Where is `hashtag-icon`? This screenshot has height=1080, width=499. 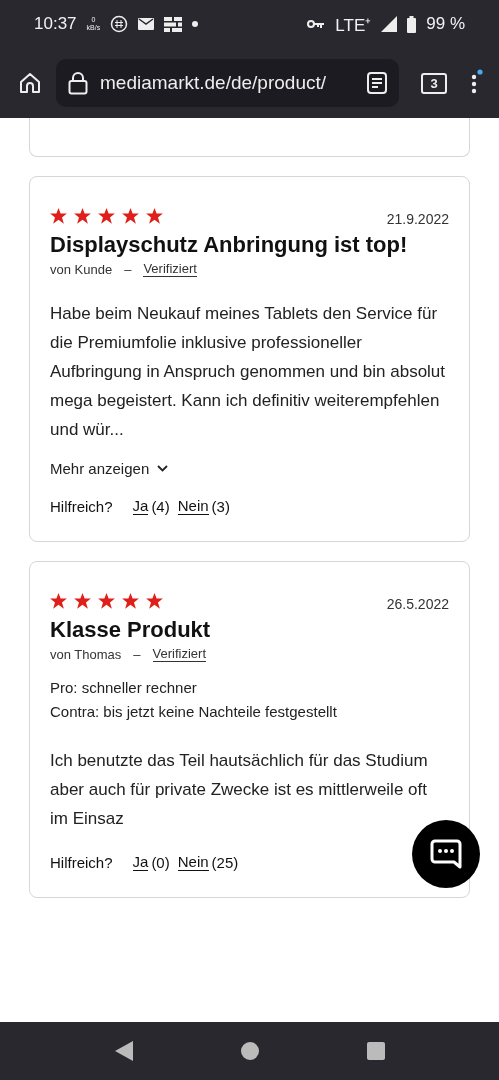
hashtag-icon is located at coordinates (119, 24).